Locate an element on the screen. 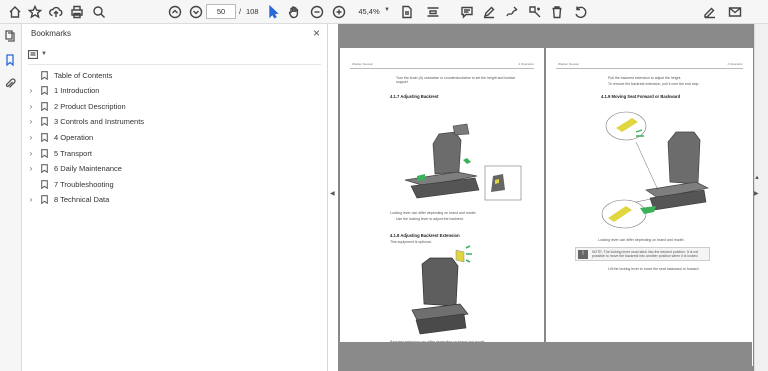 Image resolution: width=768 pixels, height=371 pixels. bookmarks-title: Bookmarks is located at coordinates (51, 33).